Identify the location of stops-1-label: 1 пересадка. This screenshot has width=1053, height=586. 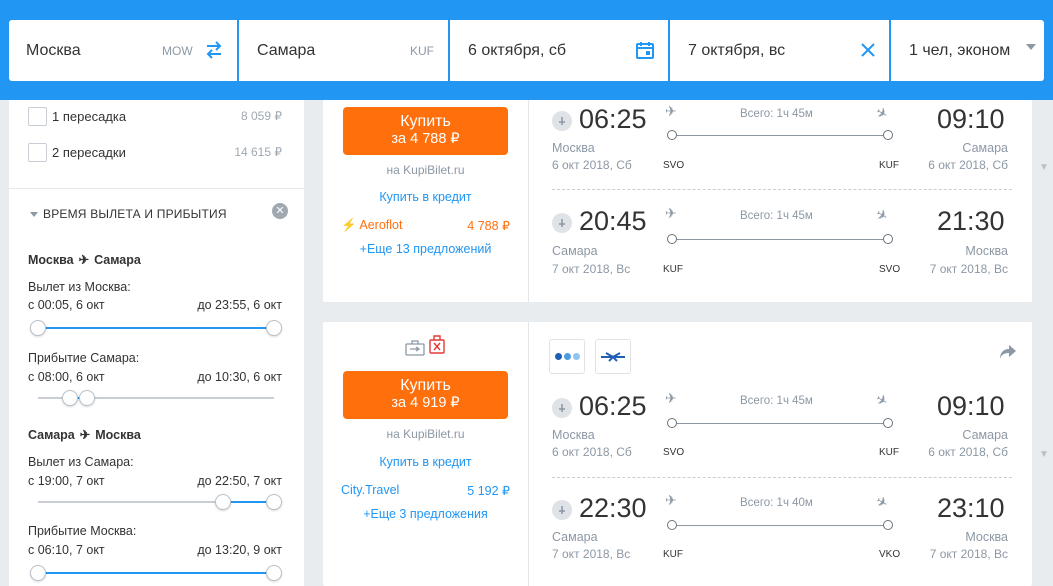
(89, 116).